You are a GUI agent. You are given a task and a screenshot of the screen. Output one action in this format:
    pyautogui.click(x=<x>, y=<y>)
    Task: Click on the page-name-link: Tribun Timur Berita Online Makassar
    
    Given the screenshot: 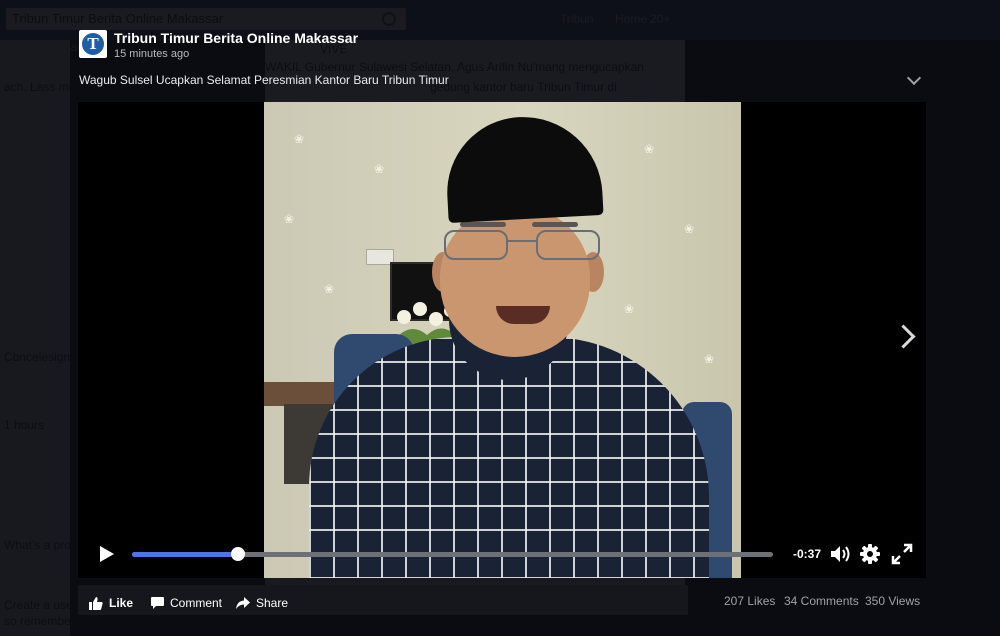 What is the action you would take?
    pyautogui.click(x=236, y=38)
    